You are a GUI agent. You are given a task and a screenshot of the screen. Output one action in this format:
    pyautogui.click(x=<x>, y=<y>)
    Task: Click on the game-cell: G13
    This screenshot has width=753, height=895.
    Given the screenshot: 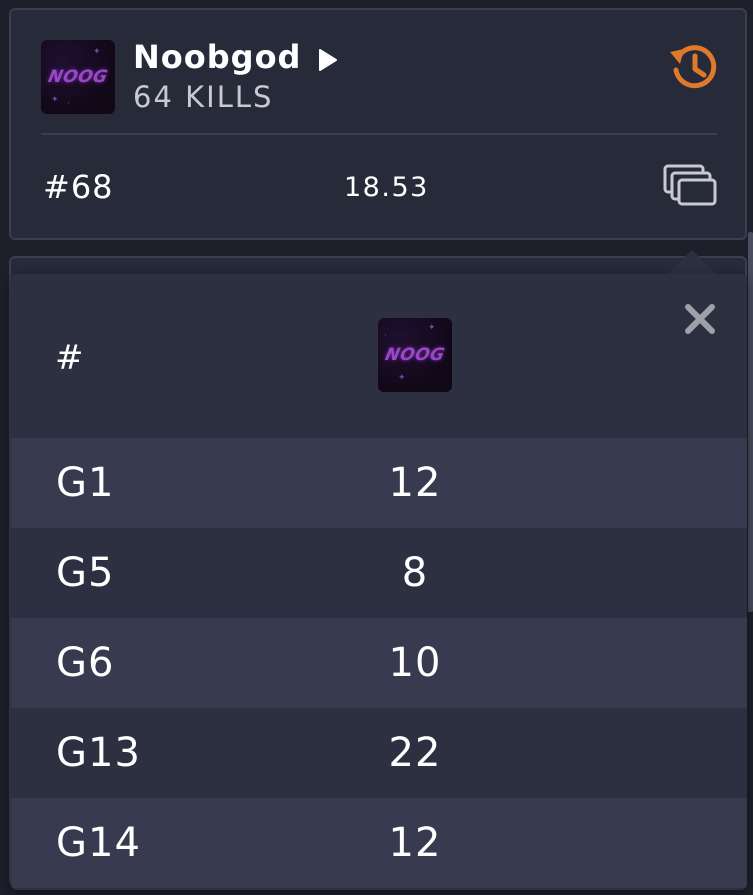 What is the action you would take?
    pyautogui.click(x=98, y=753)
    